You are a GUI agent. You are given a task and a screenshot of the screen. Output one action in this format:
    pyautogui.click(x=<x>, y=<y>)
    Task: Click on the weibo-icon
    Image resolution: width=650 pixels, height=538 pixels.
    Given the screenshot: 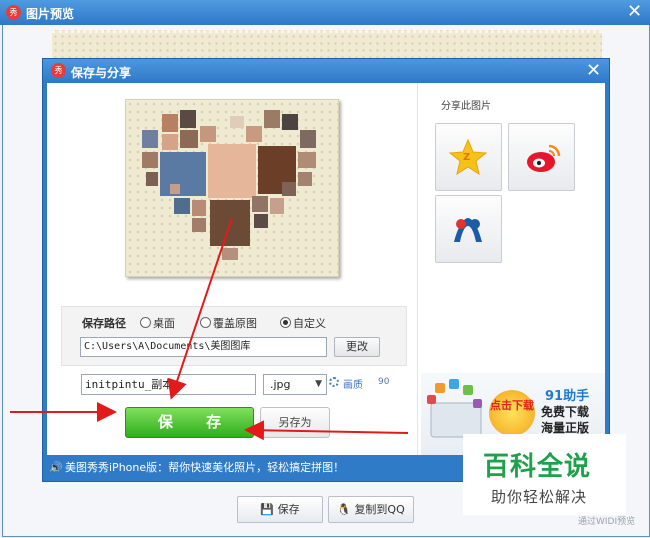 What is the action you would take?
    pyautogui.click(x=544, y=158)
    